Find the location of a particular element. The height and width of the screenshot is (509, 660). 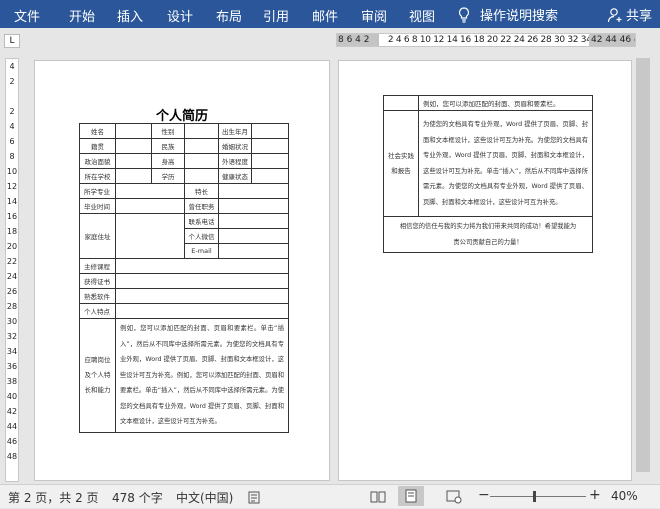

macro-icon is located at coordinates (255, 497).